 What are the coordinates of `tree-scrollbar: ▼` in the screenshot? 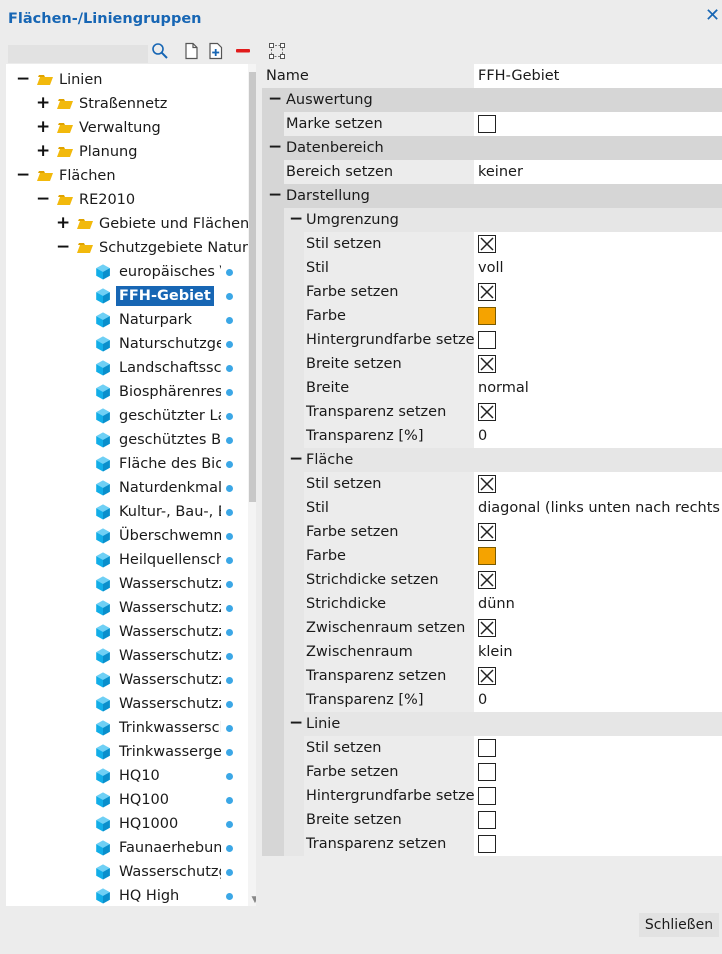 It's located at (252, 485).